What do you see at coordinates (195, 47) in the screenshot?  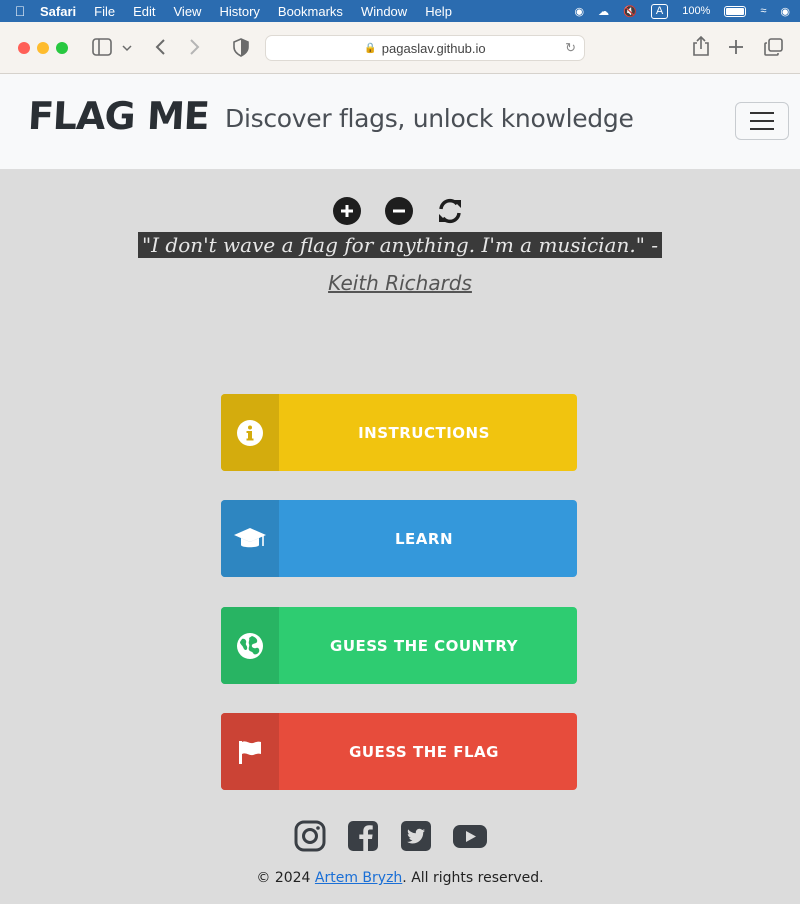 I see `forward-icon` at bounding box center [195, 47].